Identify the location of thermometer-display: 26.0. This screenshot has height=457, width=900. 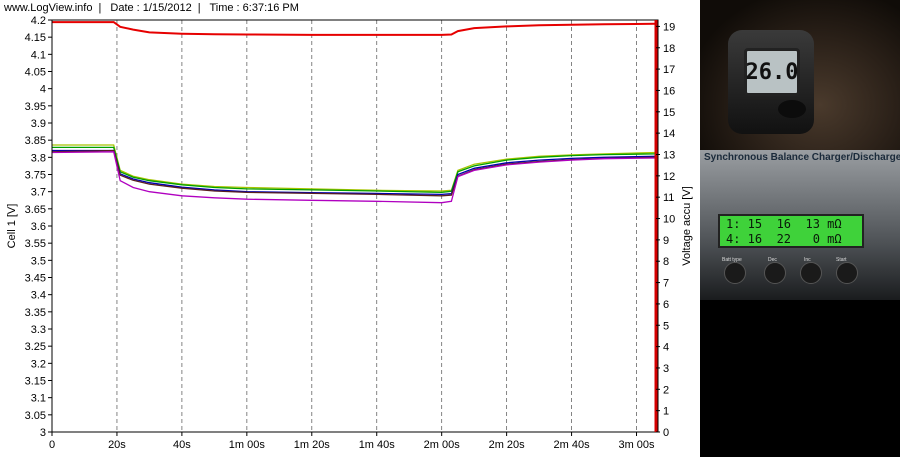
(772, 72).